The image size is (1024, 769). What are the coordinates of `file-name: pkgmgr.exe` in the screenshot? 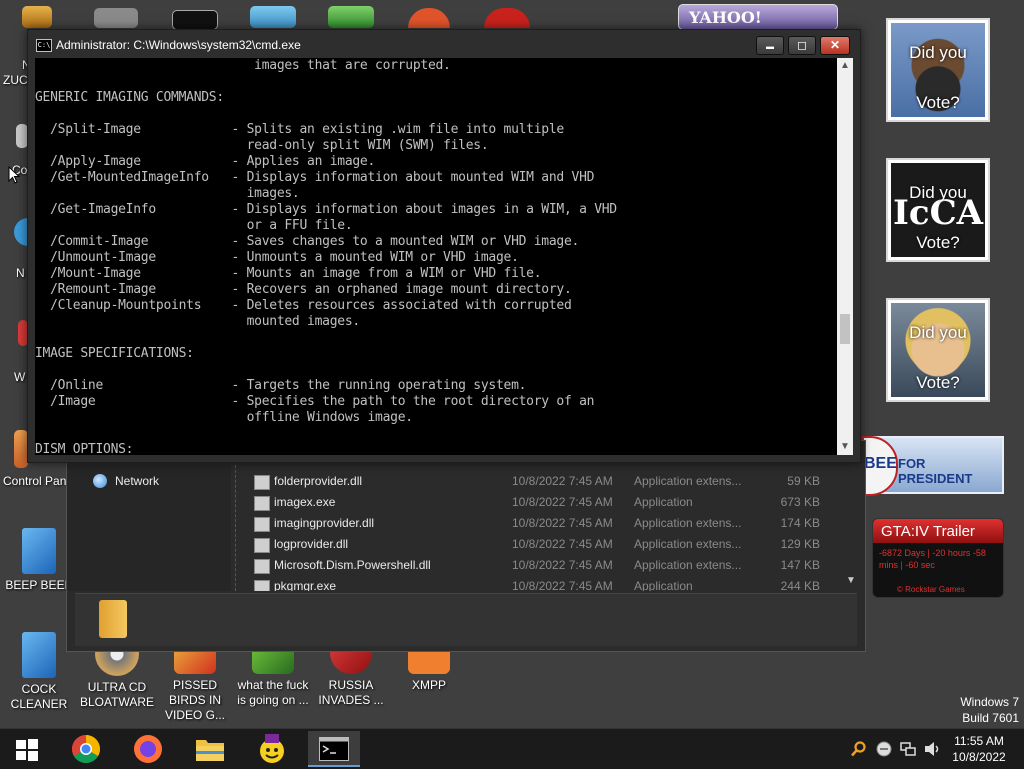 It's located at (305, 585).